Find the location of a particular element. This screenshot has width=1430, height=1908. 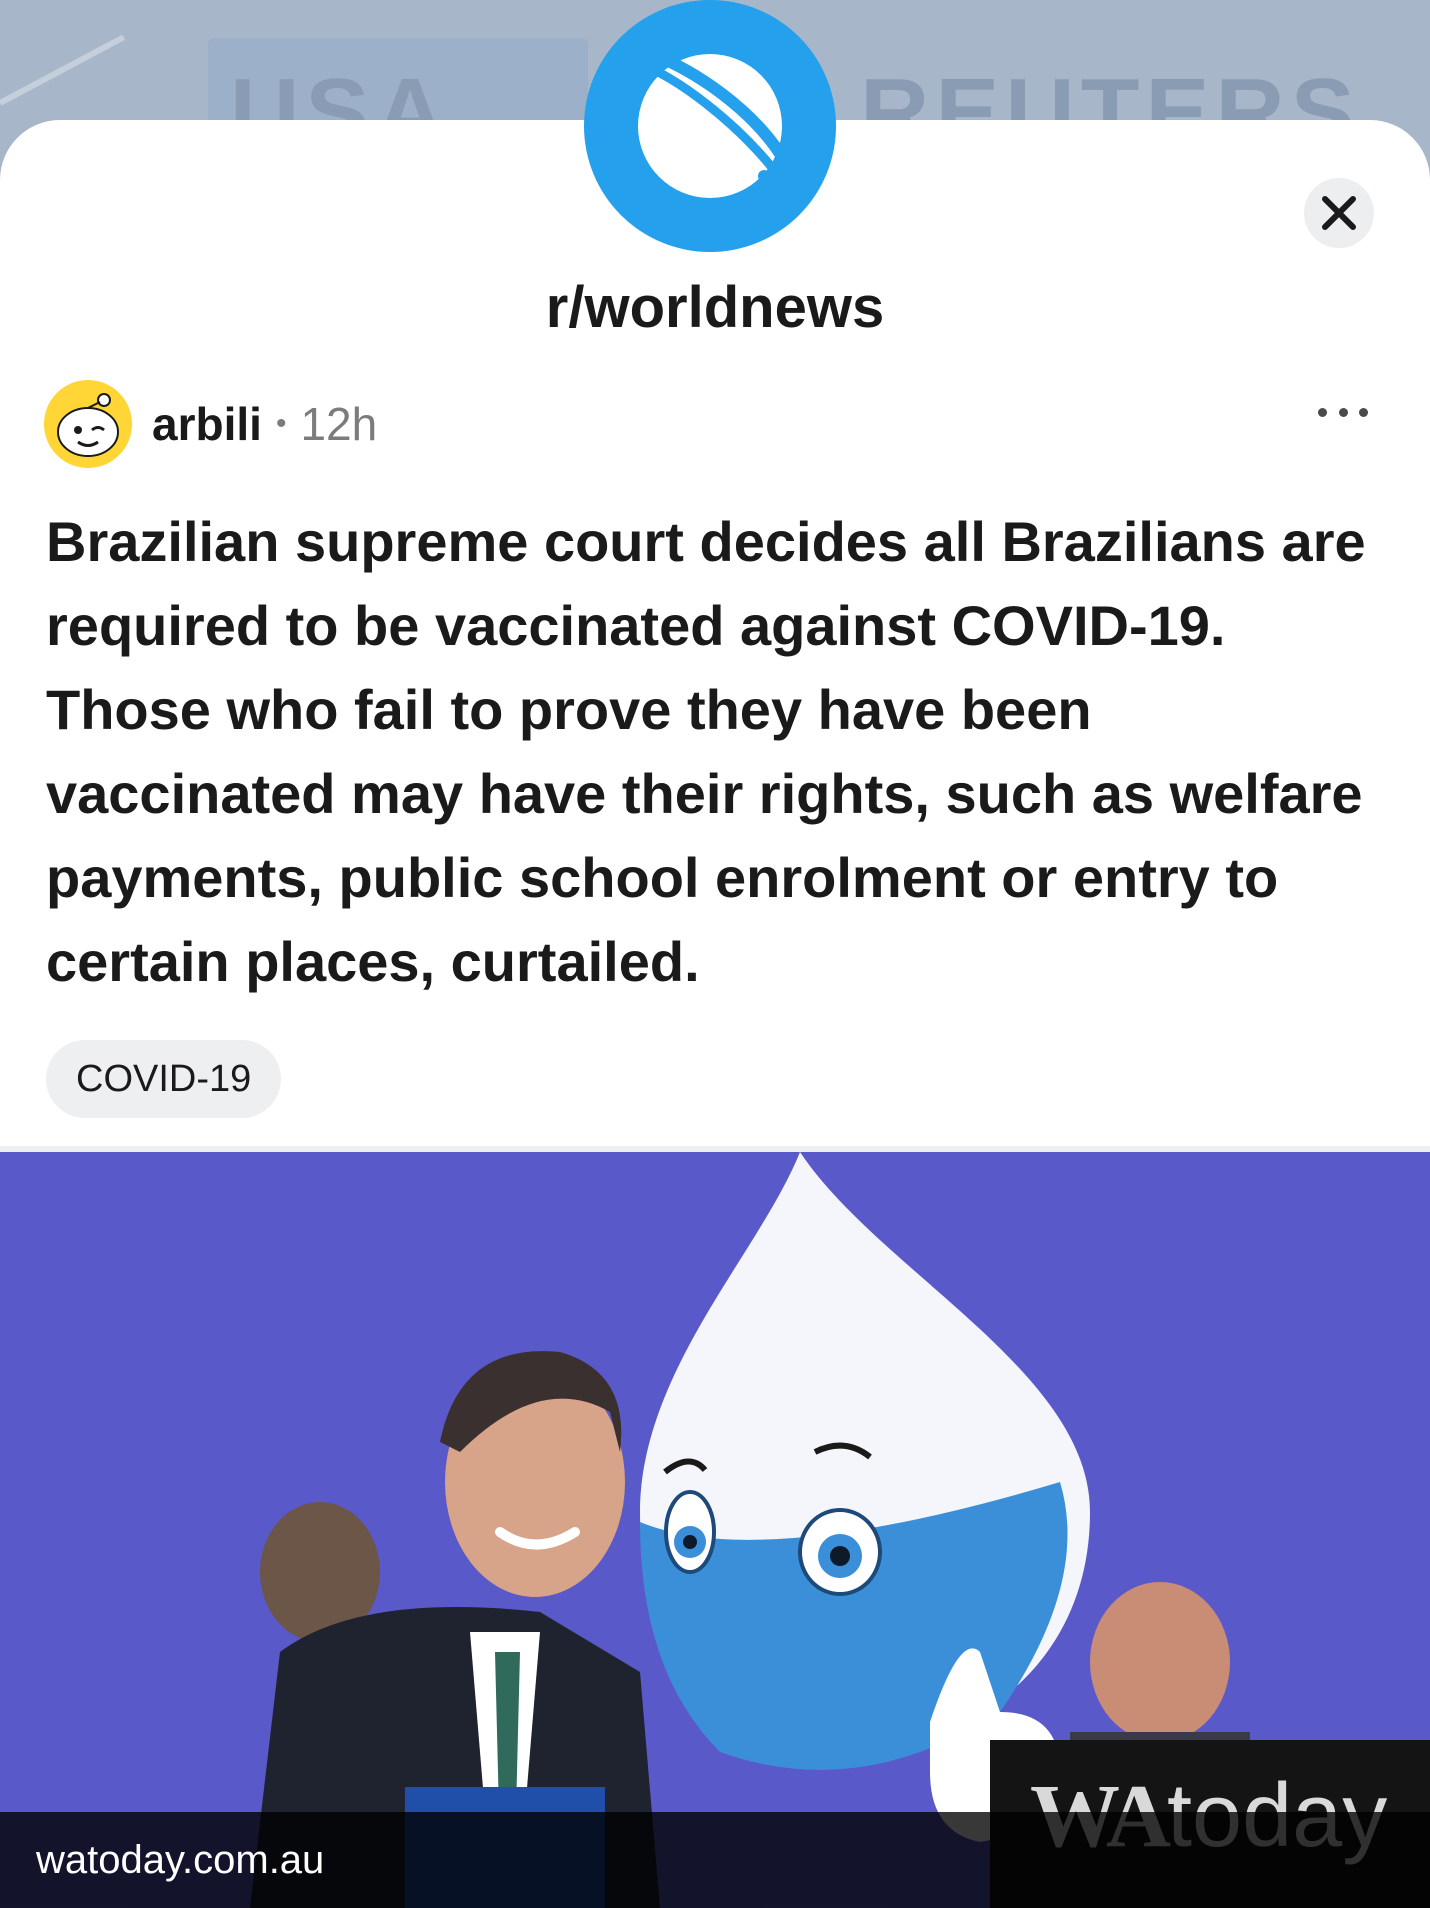

post-flair: COVID-19 is located at coordinates (164, 1079).